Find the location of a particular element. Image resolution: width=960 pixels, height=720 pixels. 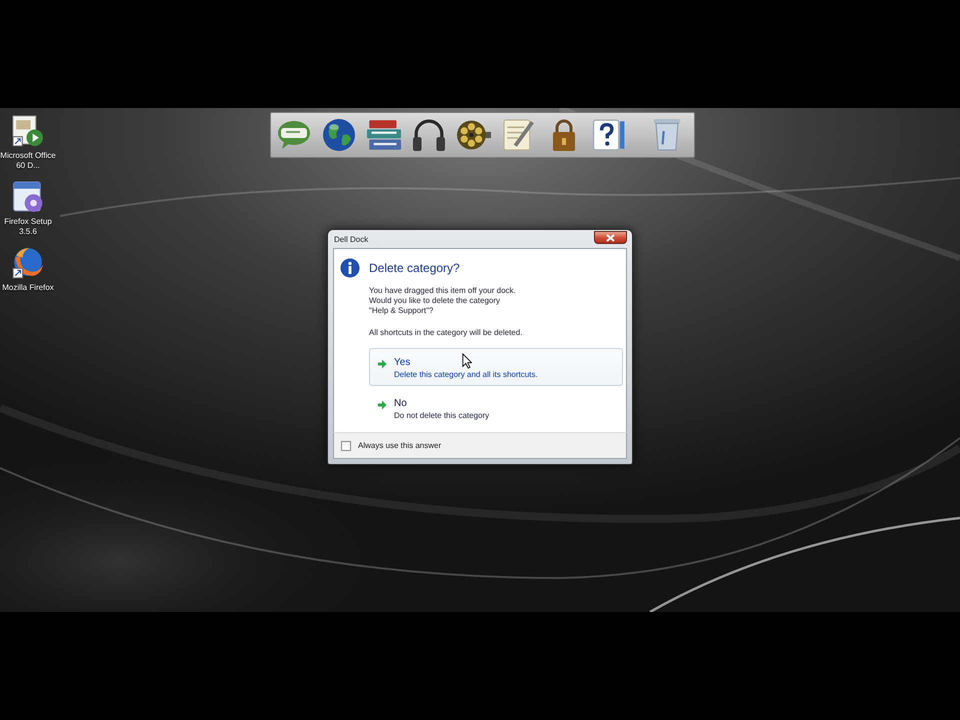

dialog-note: All shortcuts in the category will be deleted. is located at coordinates (445, 333).